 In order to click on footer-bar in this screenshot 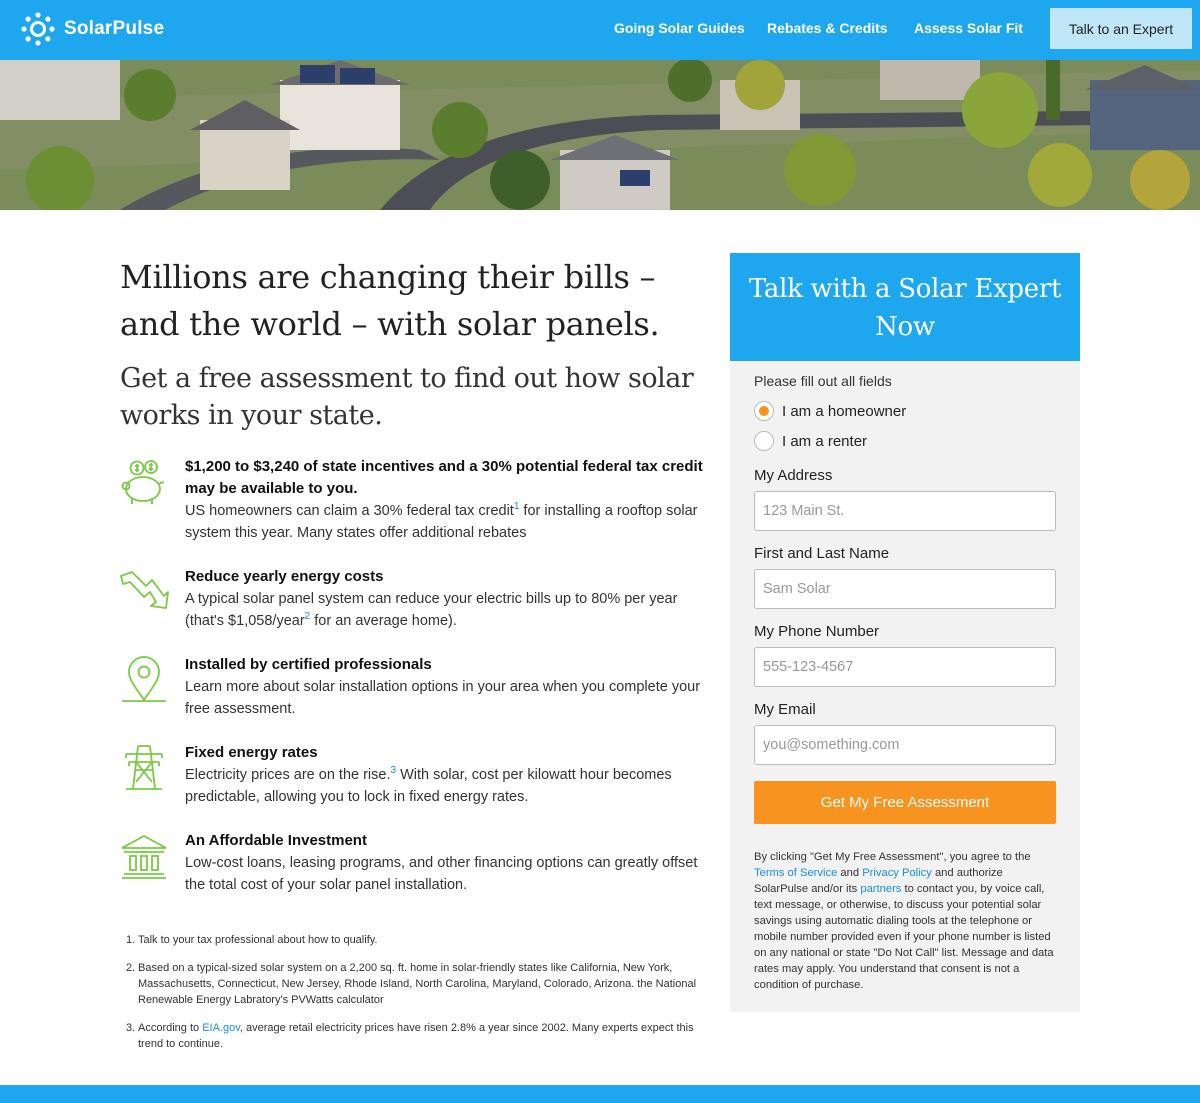, I will do `click(600, 1094)`.